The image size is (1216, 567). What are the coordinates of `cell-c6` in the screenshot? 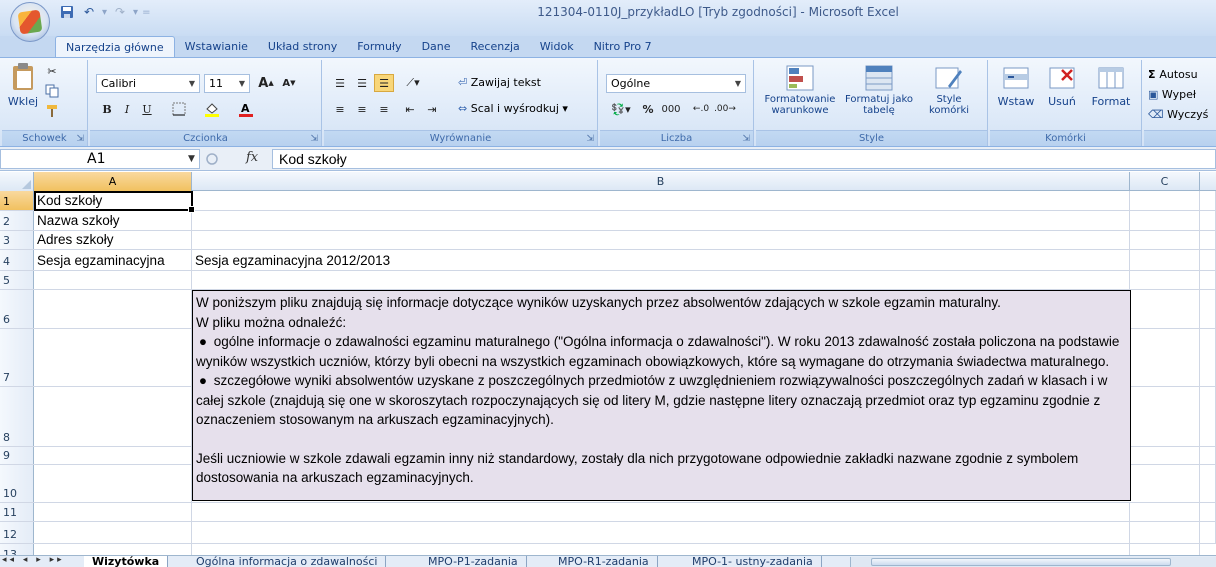 It's located at (1165, 309).